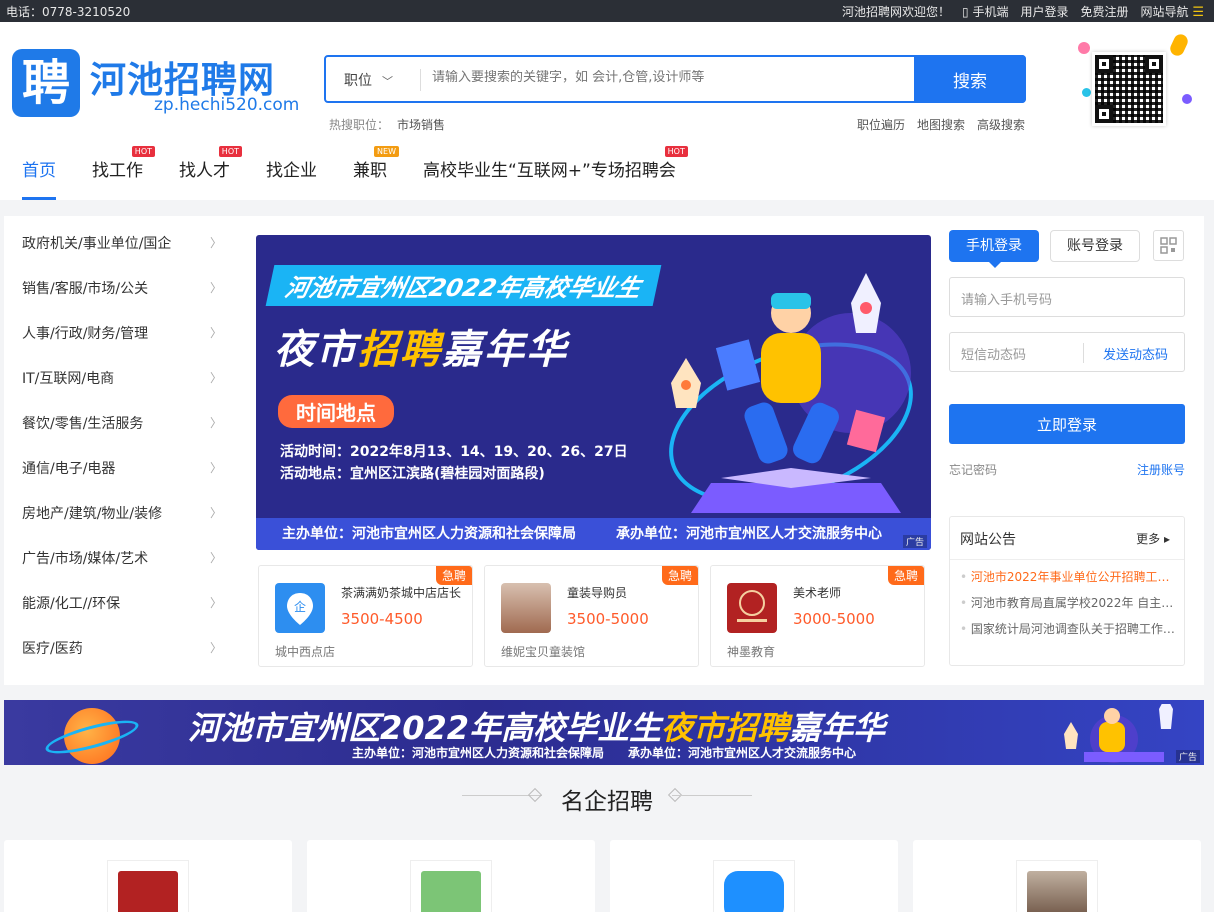  What do you see at coordinates (122, 377) in the screenshot?
I see `category-item: IT/互联网/电商 〉` at bounding box center [122, 377].